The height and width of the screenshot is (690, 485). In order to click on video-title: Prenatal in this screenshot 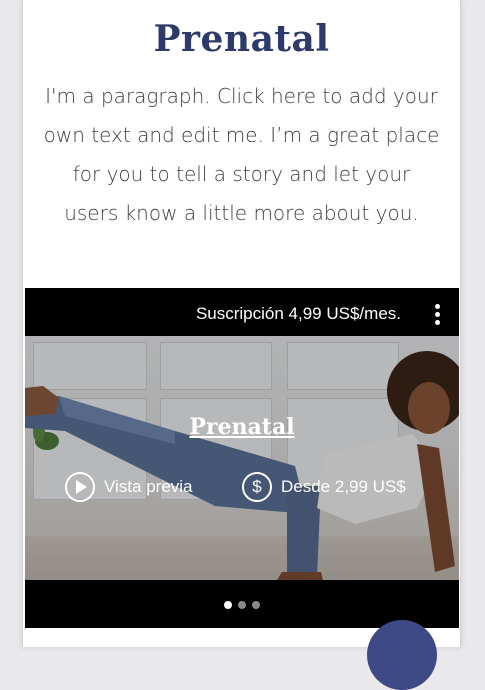, I will do `click(242, 427)`.